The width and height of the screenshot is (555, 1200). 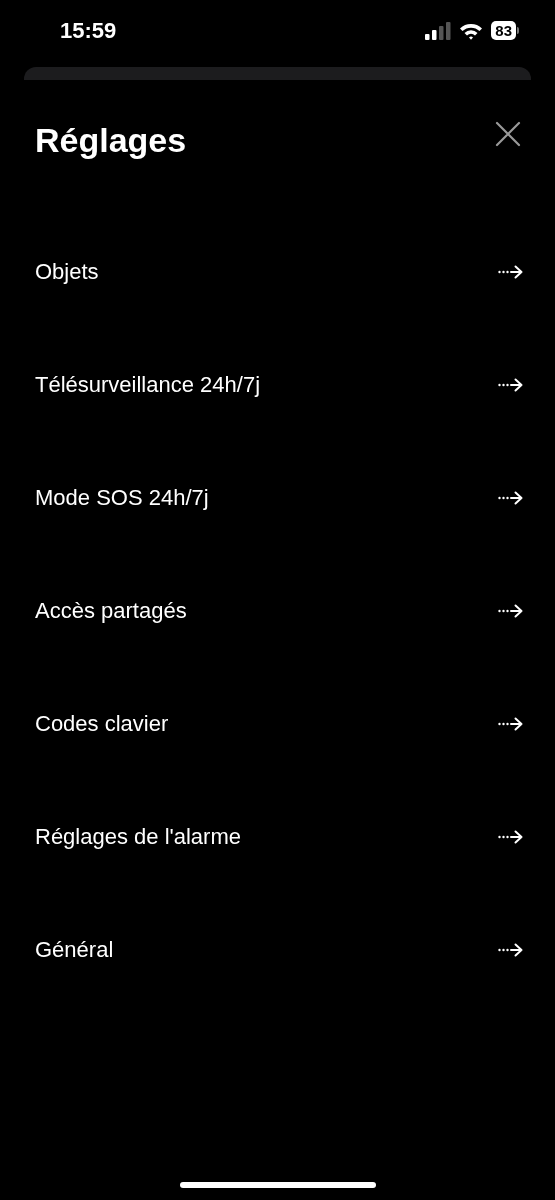 What do you see at coordinates (88, 30) in the screenshot?
I see `status-time: 15:59` at bounding box center [88, 30].